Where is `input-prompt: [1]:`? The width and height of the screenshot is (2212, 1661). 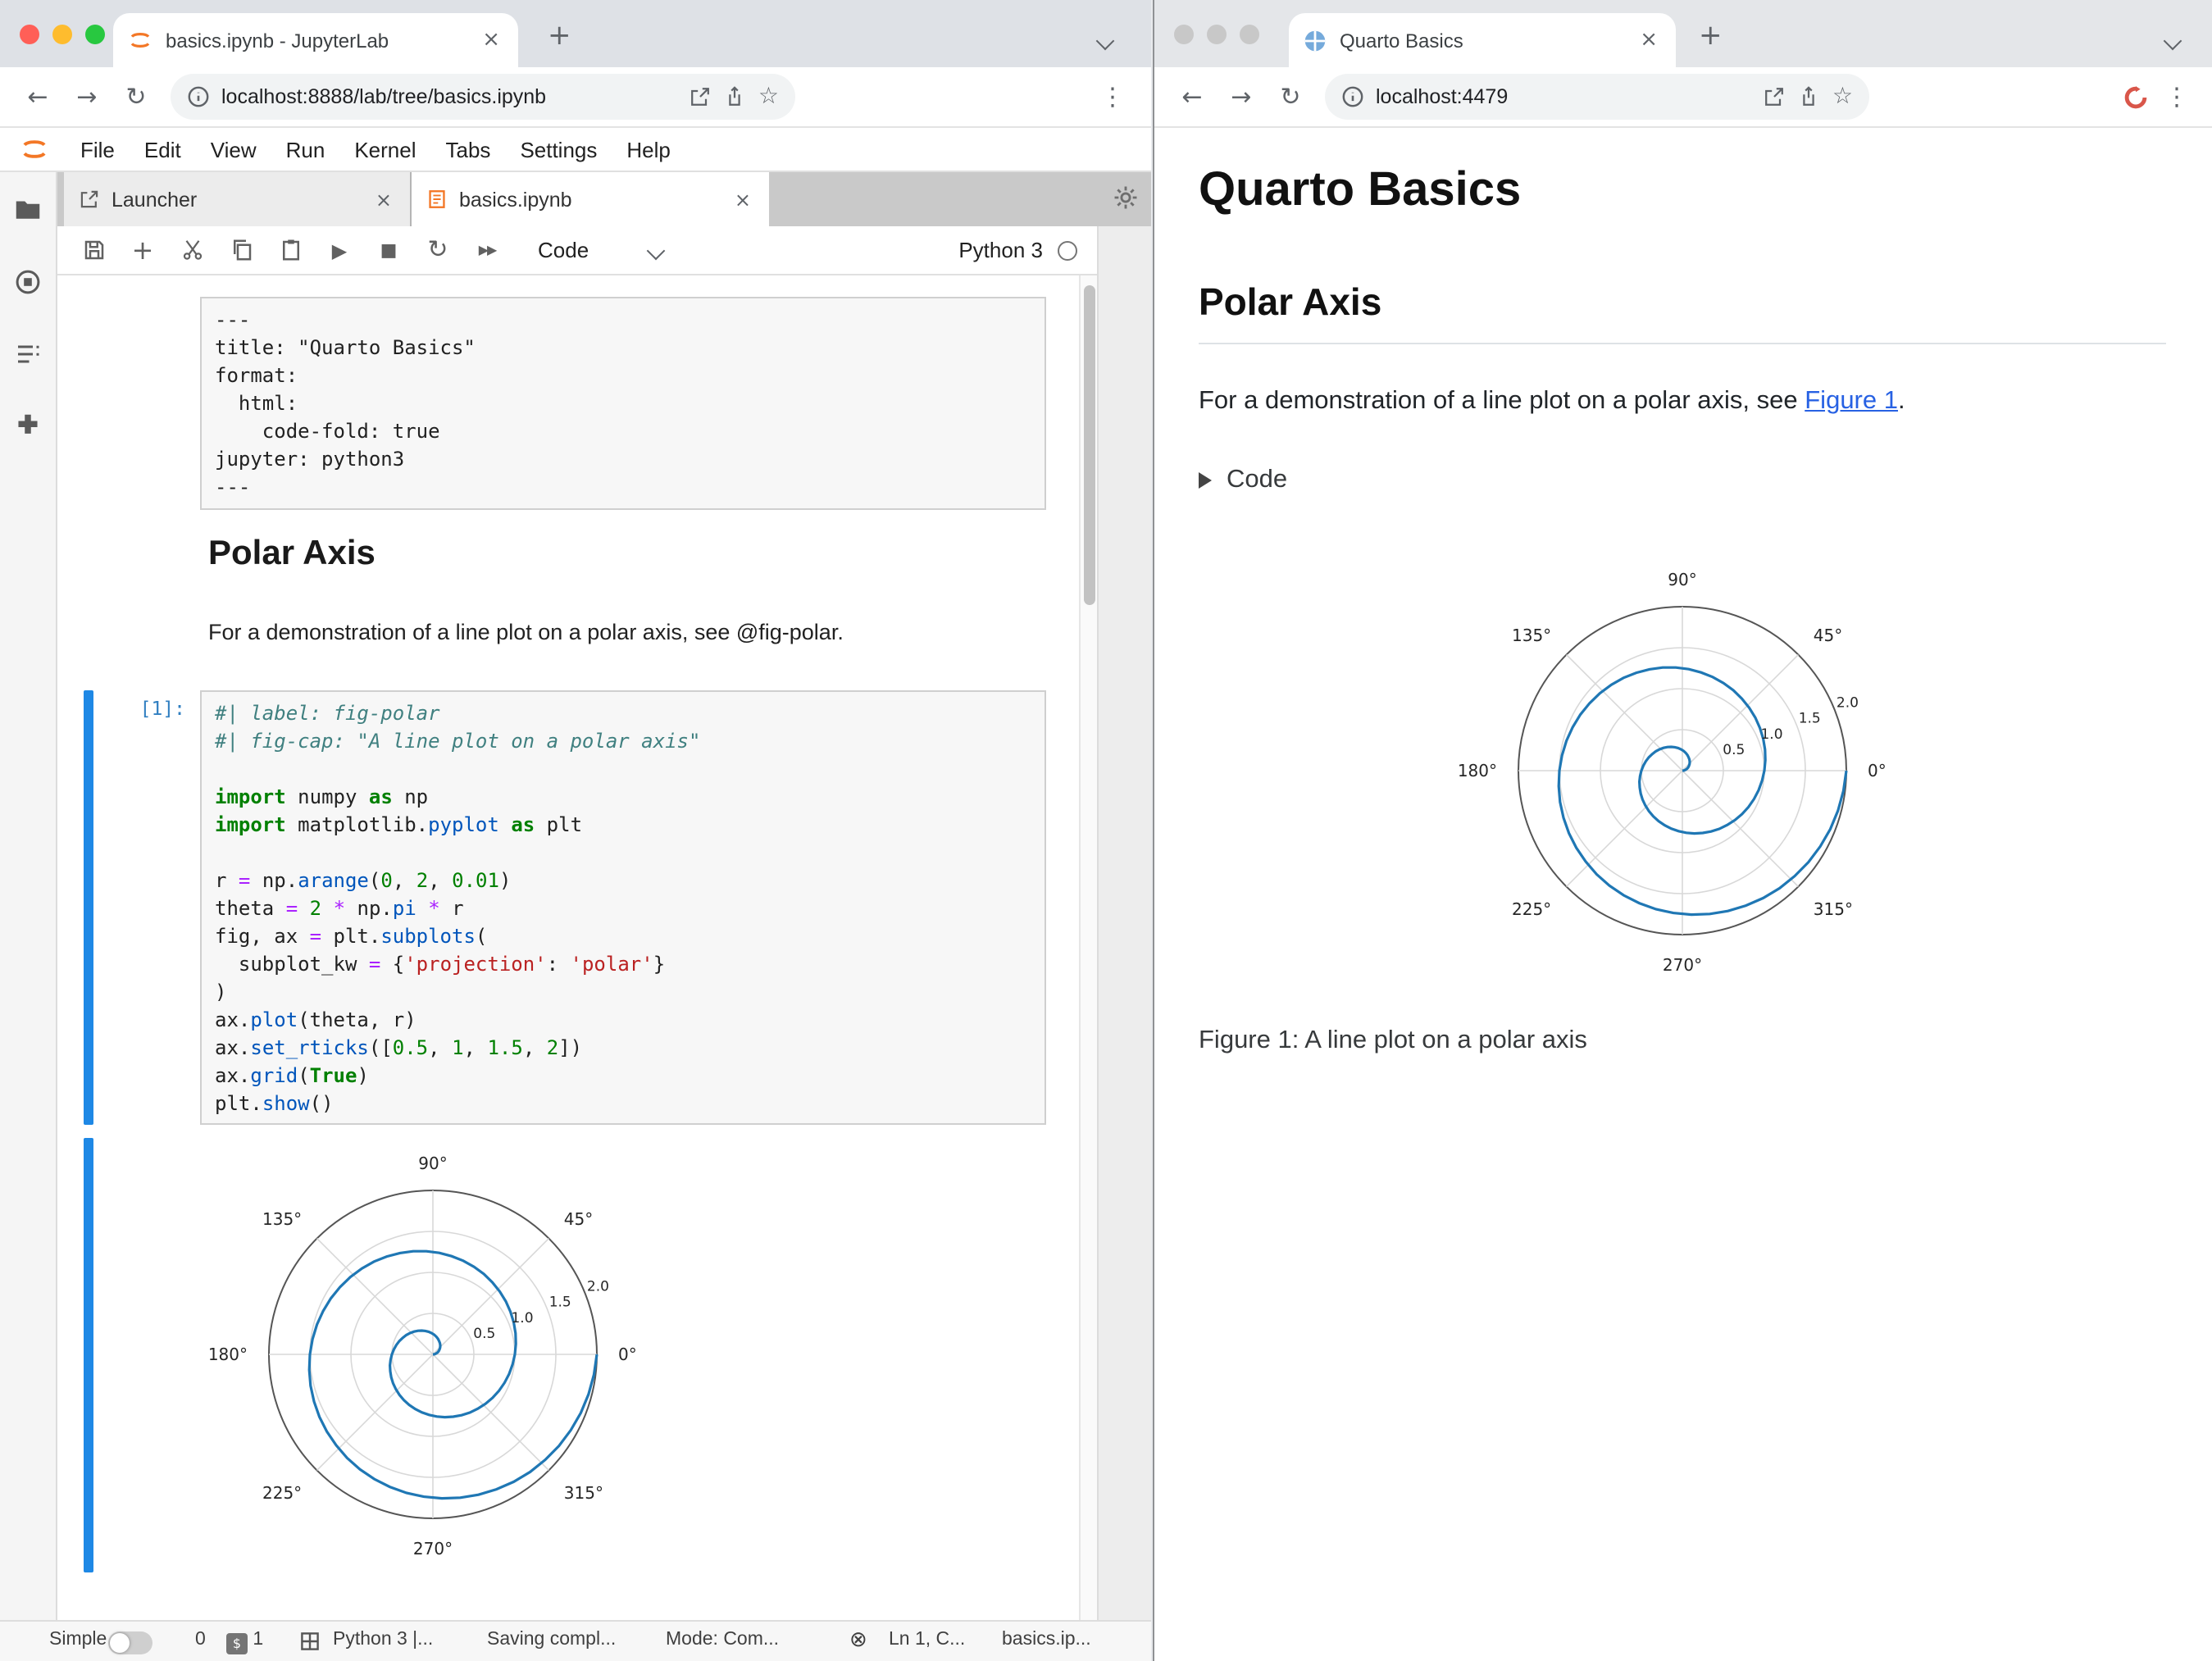 input-prompt: [1]: is located at coordinates (162, 708).